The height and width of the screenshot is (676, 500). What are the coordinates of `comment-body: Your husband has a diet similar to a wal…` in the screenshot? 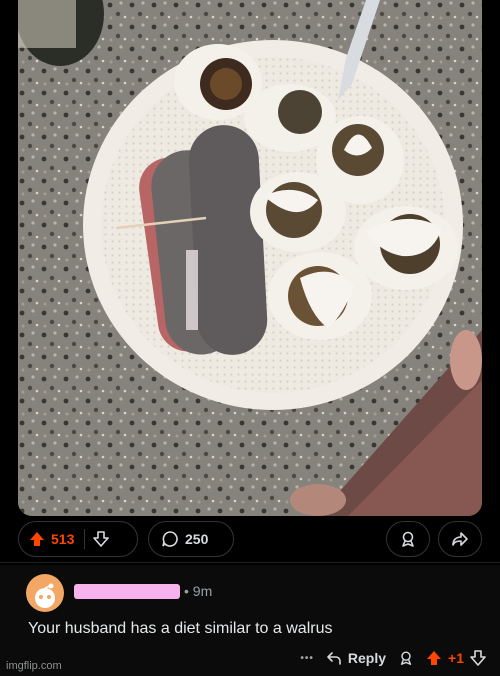 It's located at (180, 628).